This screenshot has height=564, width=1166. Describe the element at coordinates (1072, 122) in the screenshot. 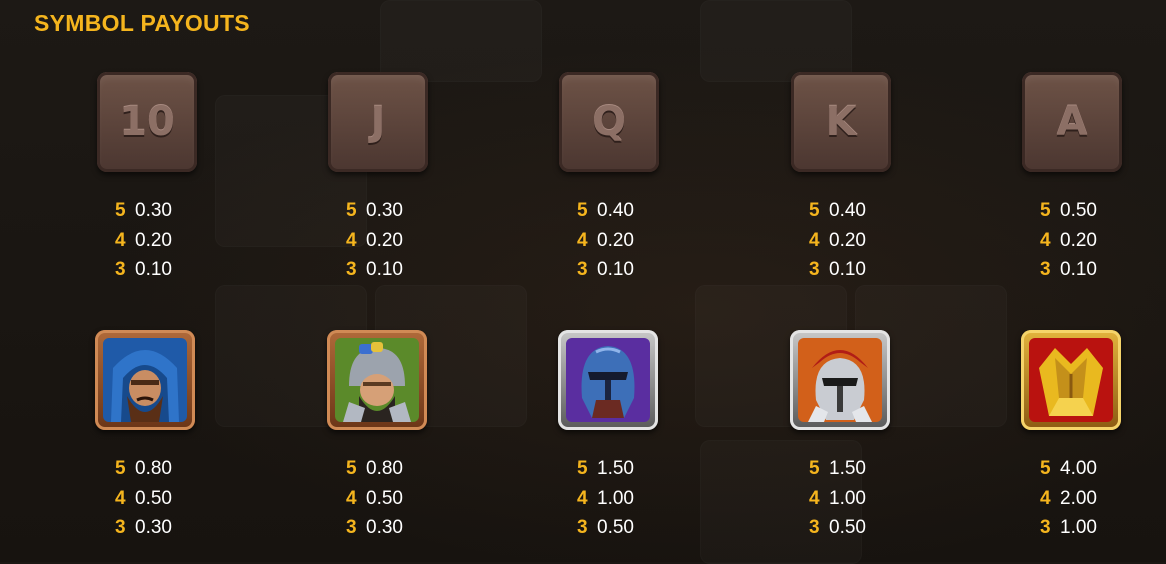

I see `symbol-label: A` at that location.